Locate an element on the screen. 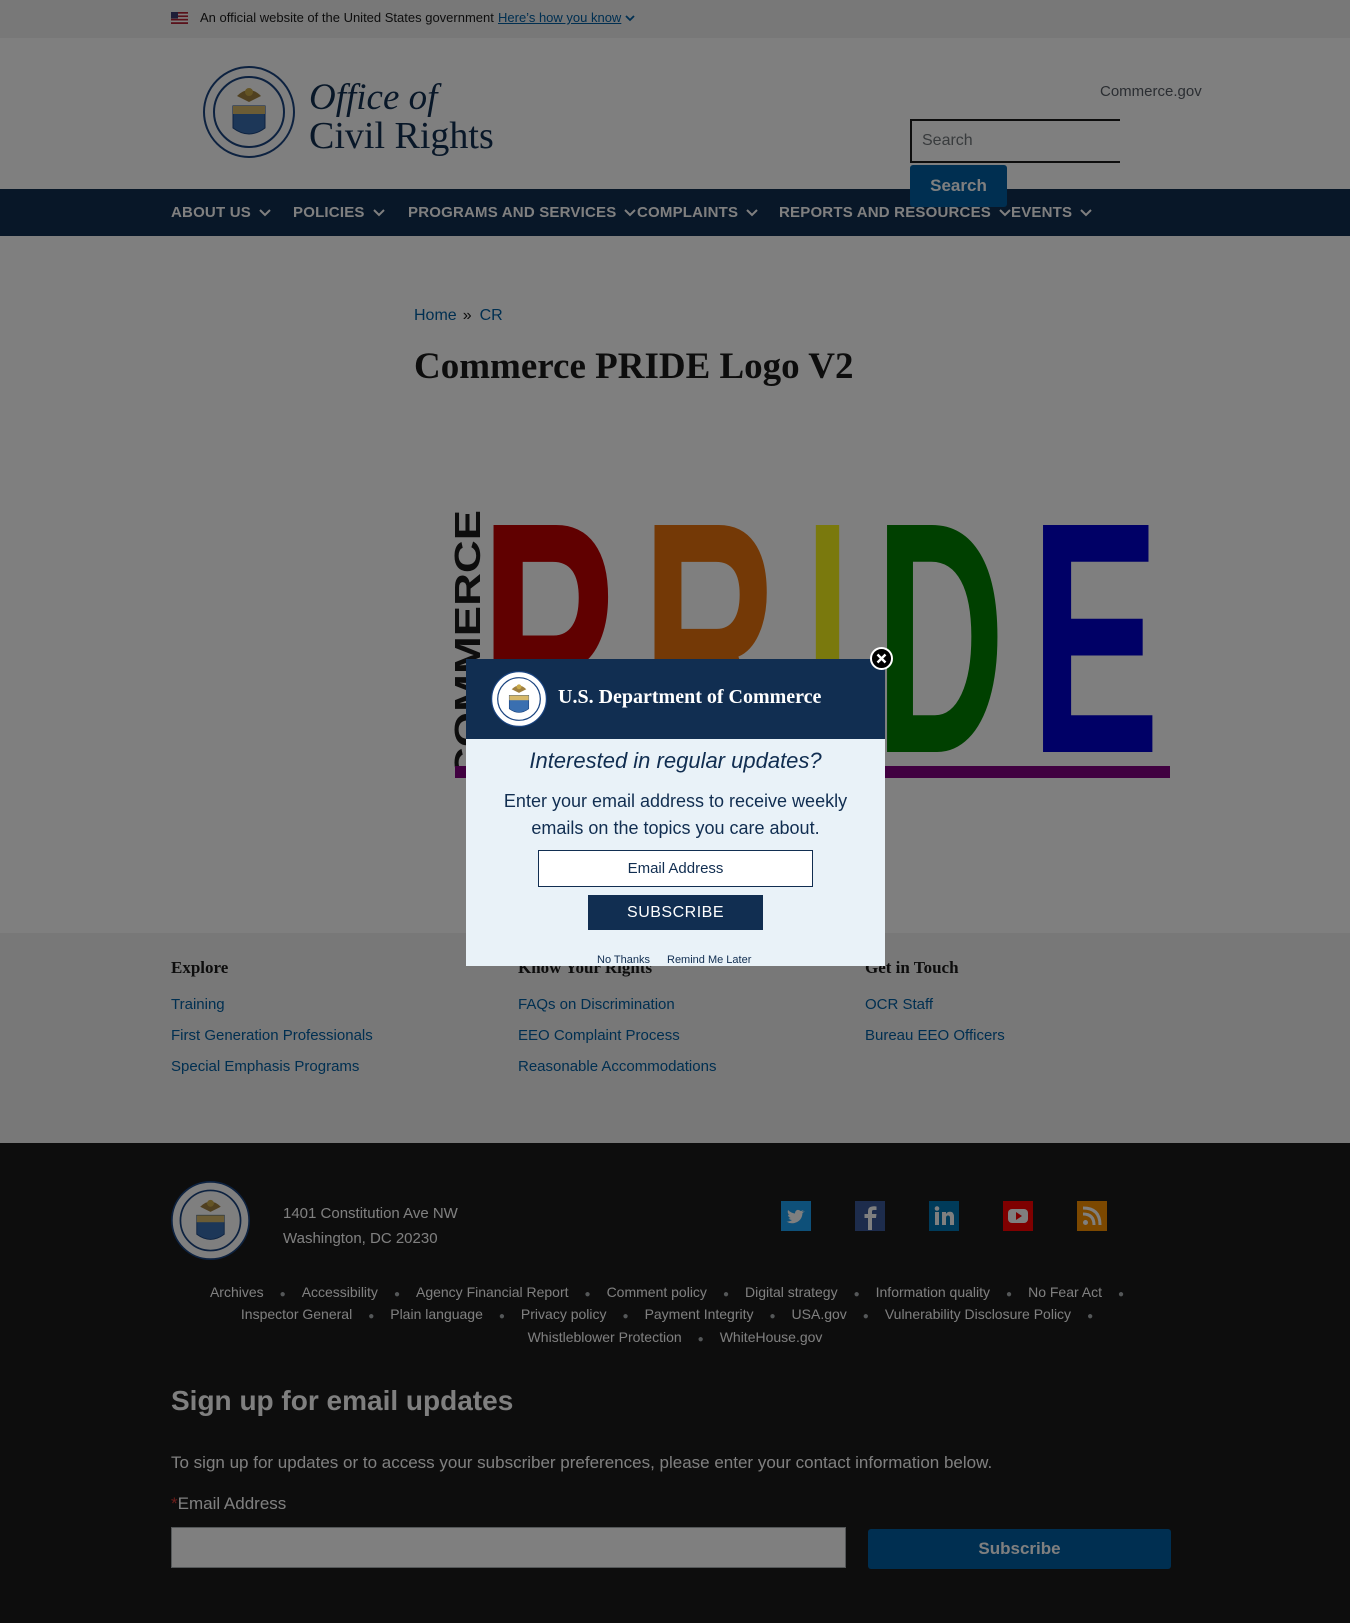 The height and width of the screenshot is (1623, 1350). modal-dept-title: U.S. Department of Commerce is located at coordinates (690, 697).